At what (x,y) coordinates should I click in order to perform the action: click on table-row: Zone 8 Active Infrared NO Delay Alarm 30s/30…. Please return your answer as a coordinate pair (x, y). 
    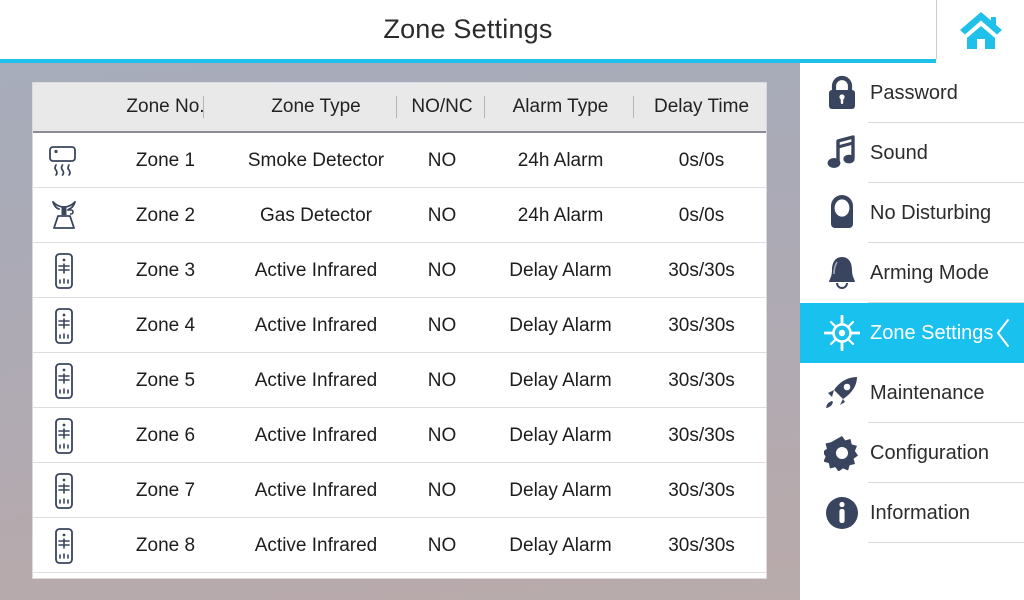
    Looking at the image, I should click on (399, 545).